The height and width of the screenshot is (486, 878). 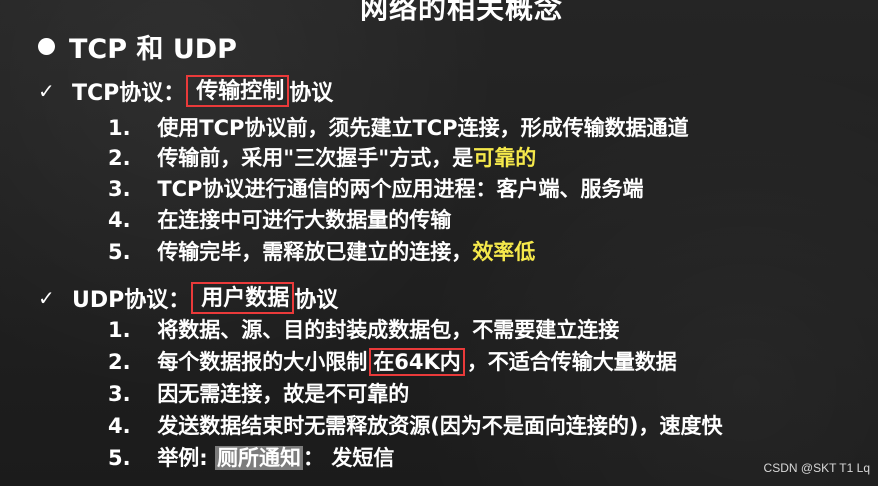 I want to click on list-text: 因无需连接，故是不可靠的, so click(x=283, y=394).